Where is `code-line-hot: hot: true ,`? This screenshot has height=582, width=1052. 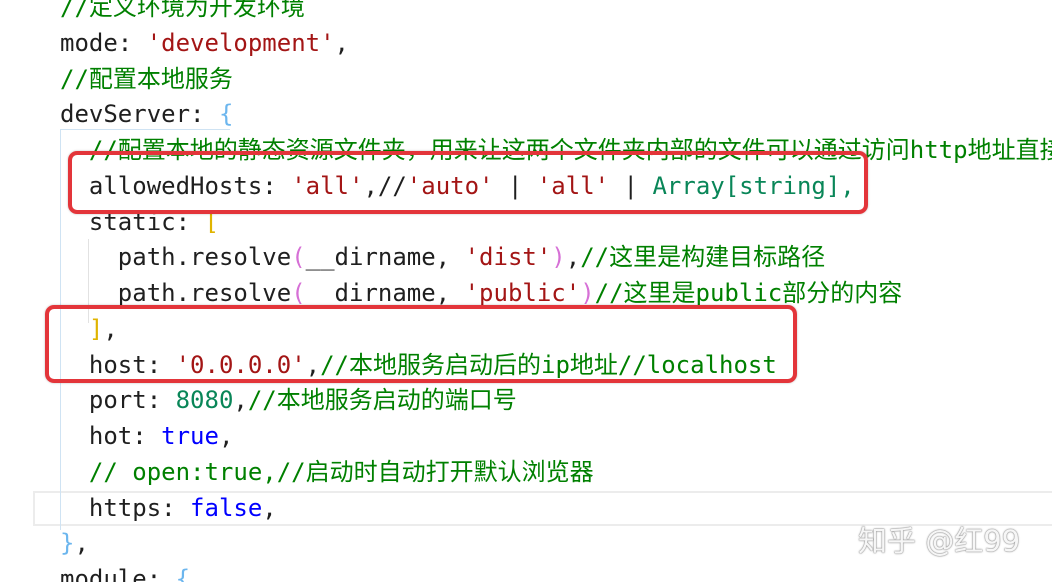 code-line-hot: hot: true , is located at coordinates (556, 437).